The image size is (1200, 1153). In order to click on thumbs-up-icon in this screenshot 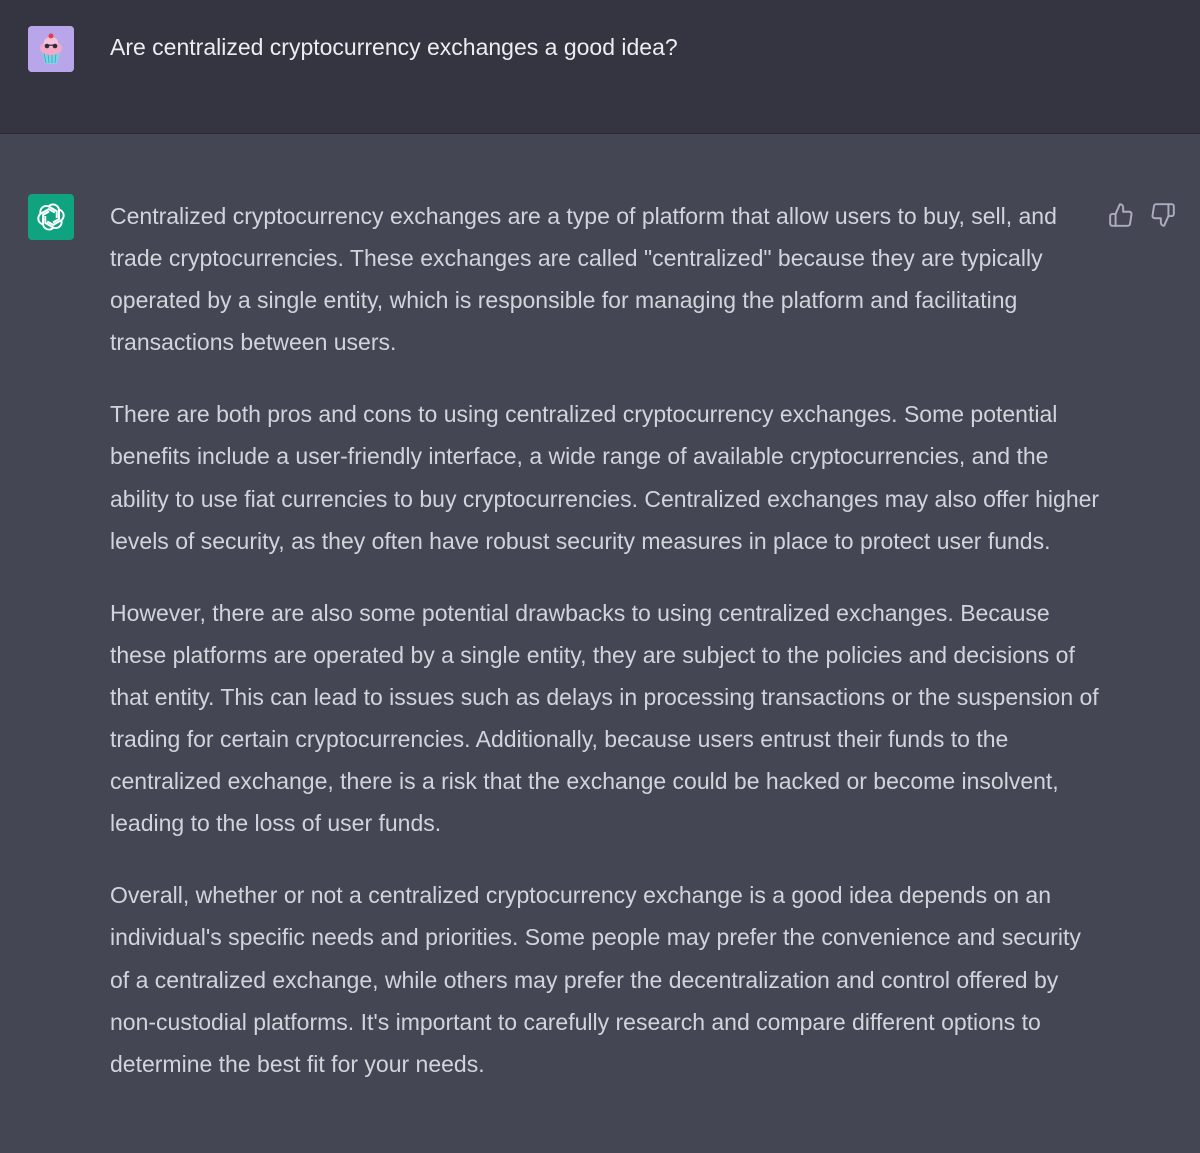, I will do `click(1121, 215)`.